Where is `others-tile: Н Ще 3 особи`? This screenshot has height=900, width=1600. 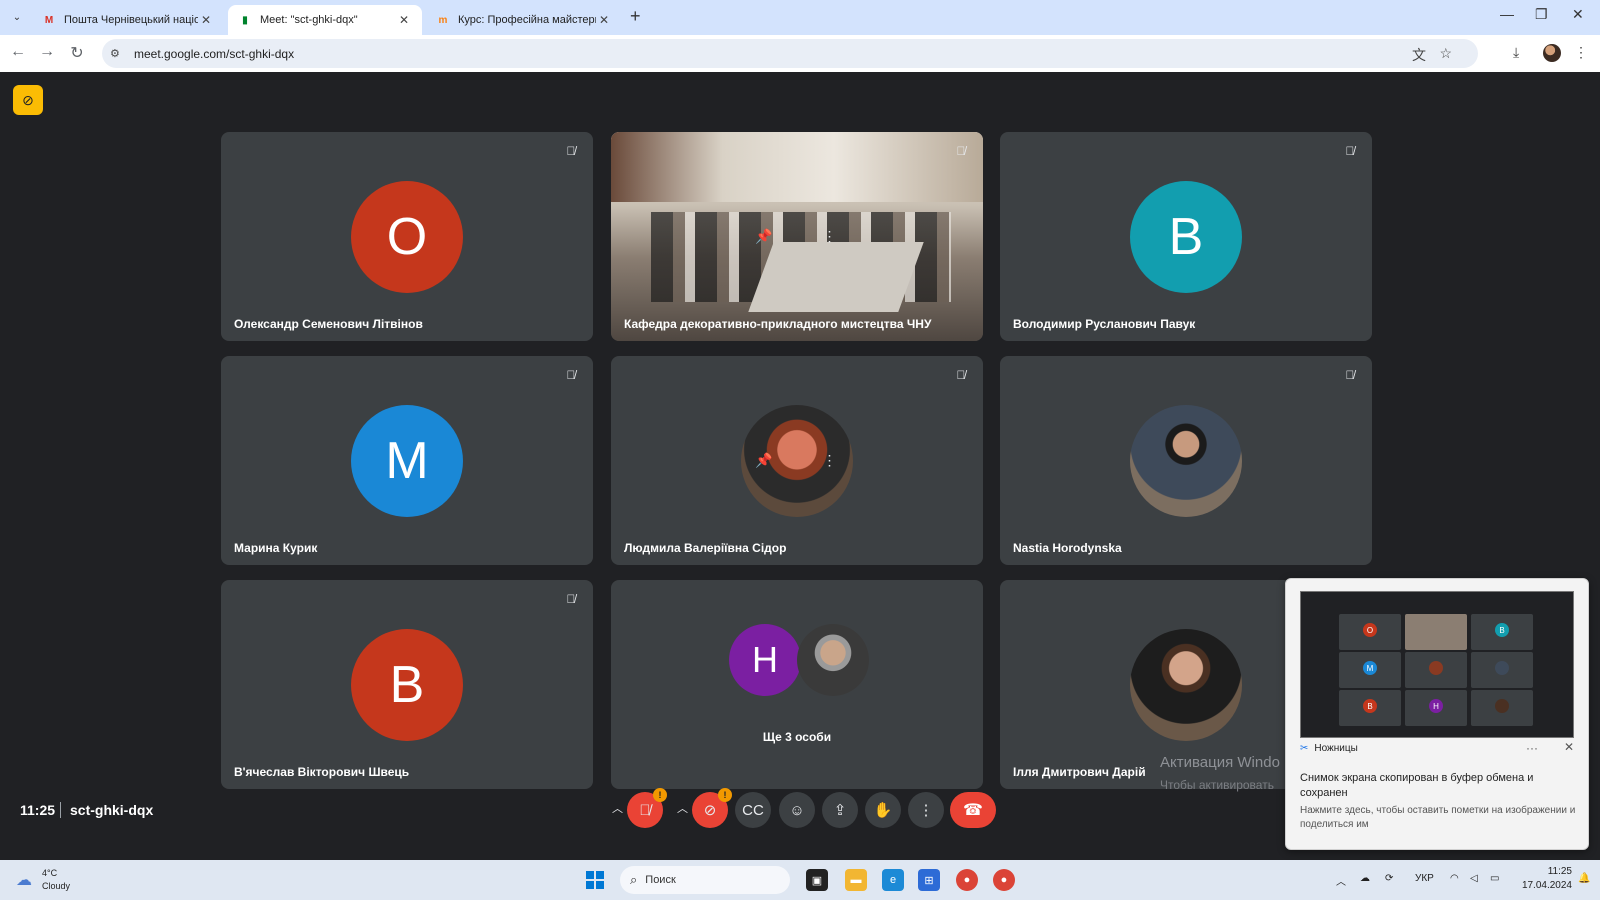 others-tile: Н Ще 3 особи is located at coordinates (797, 684).